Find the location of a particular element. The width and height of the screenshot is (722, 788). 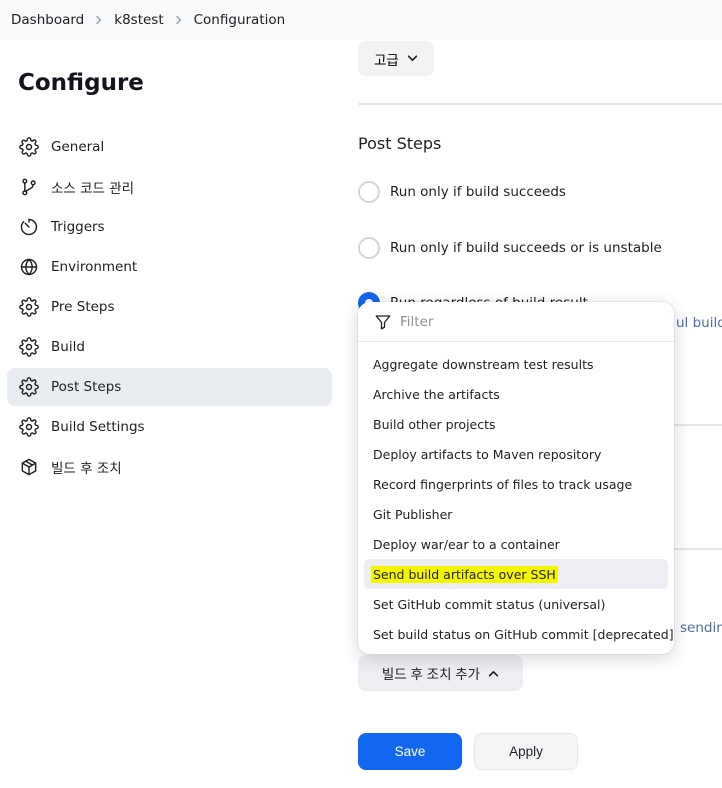

filter-icon is located at coordinates (383, 321).